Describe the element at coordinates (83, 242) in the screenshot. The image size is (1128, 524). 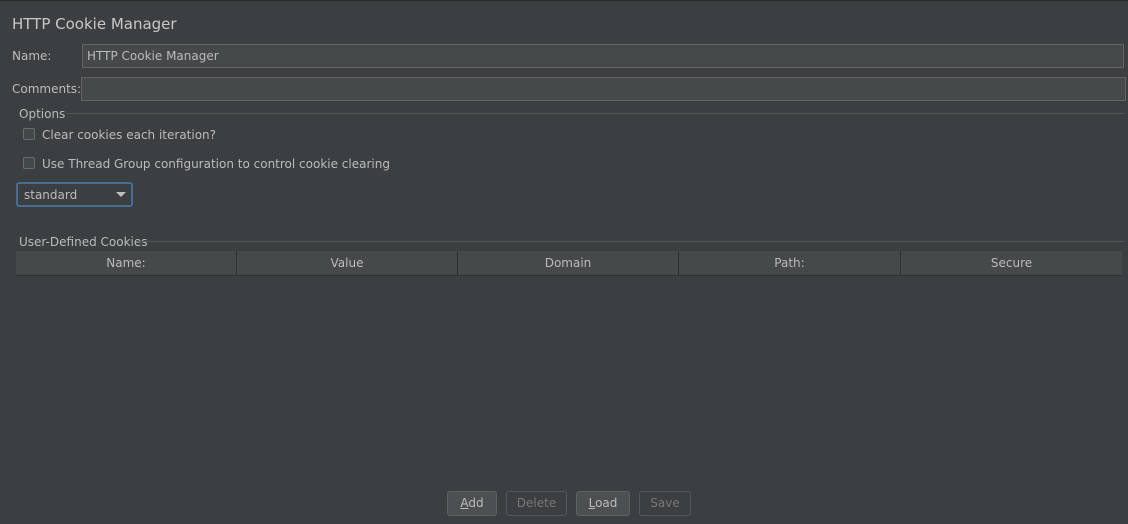
I see `cookies-group-title: User-Defined Cookies` at that location.